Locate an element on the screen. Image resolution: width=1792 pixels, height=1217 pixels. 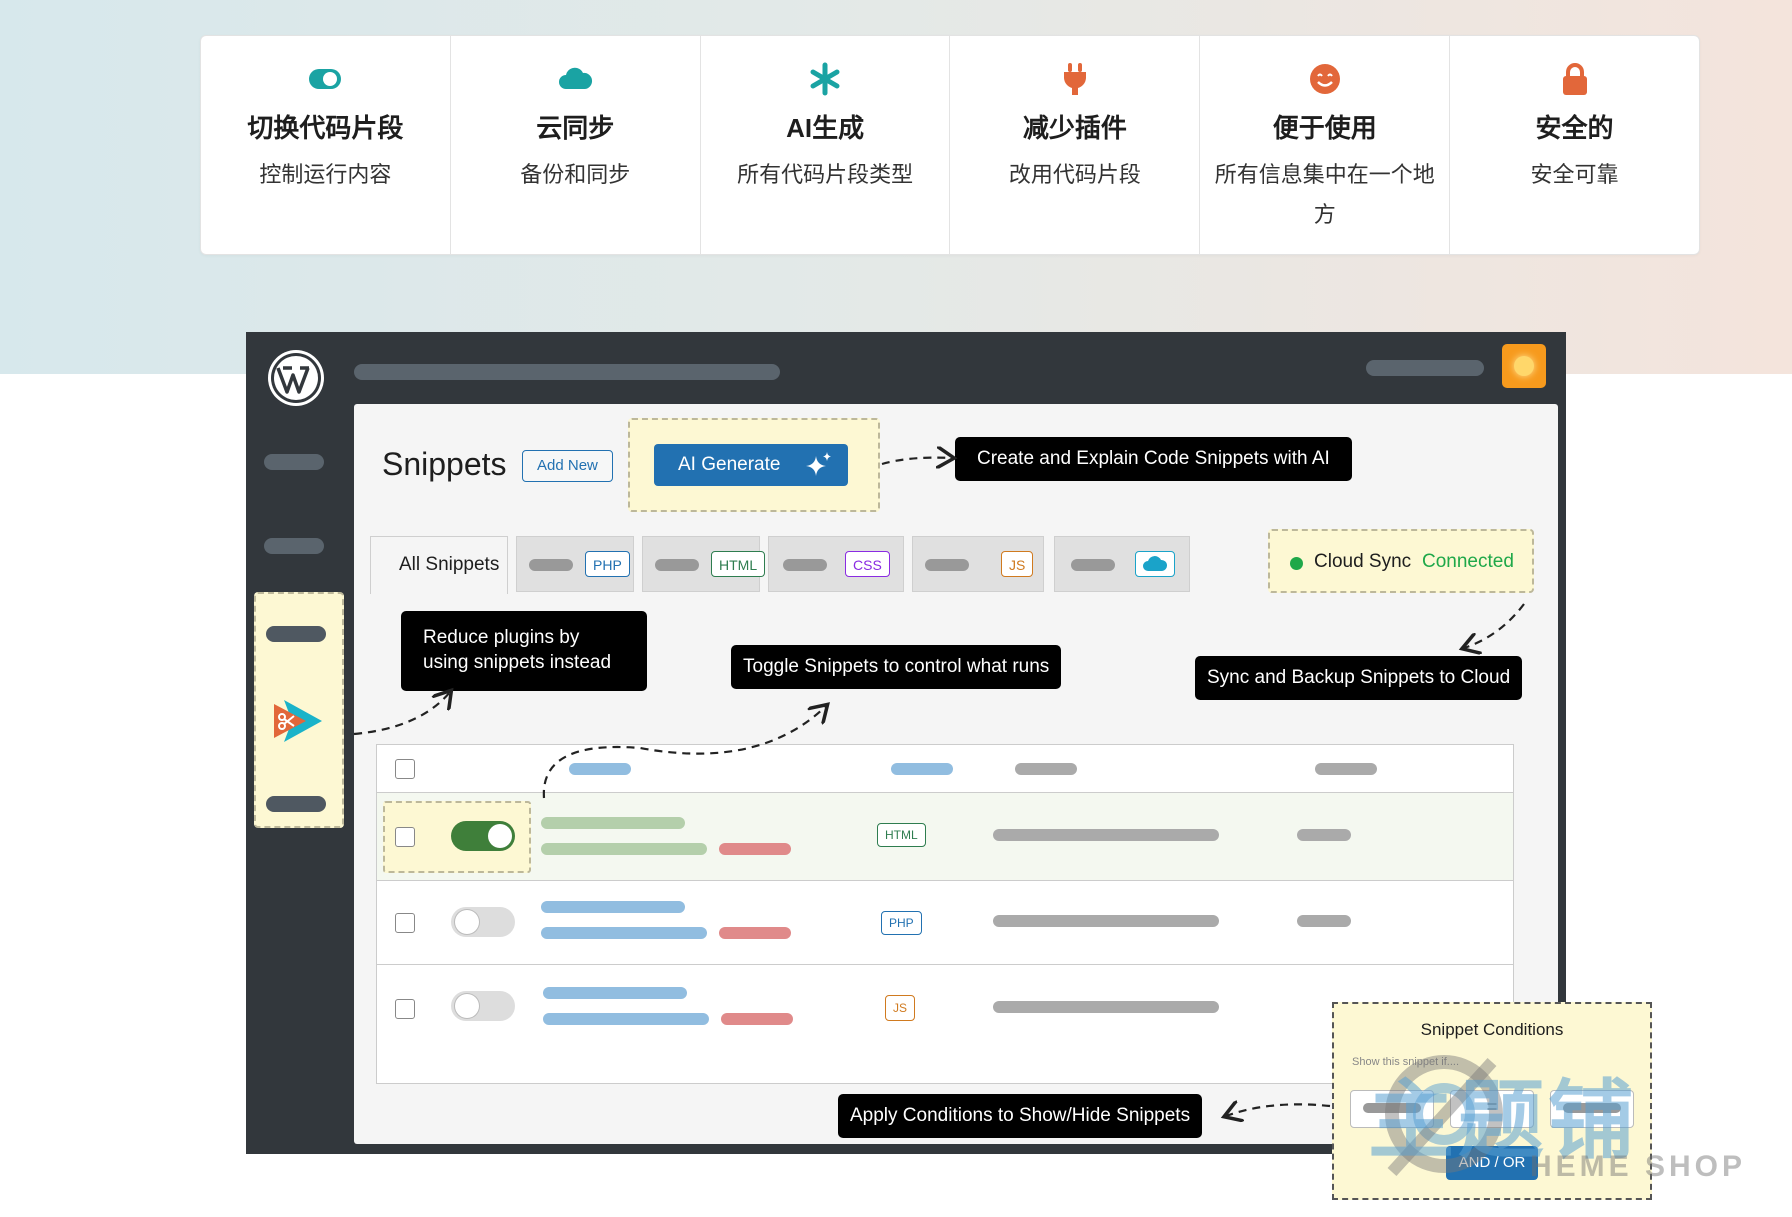
select-all-checkbox is located at coordinates (405, 769).